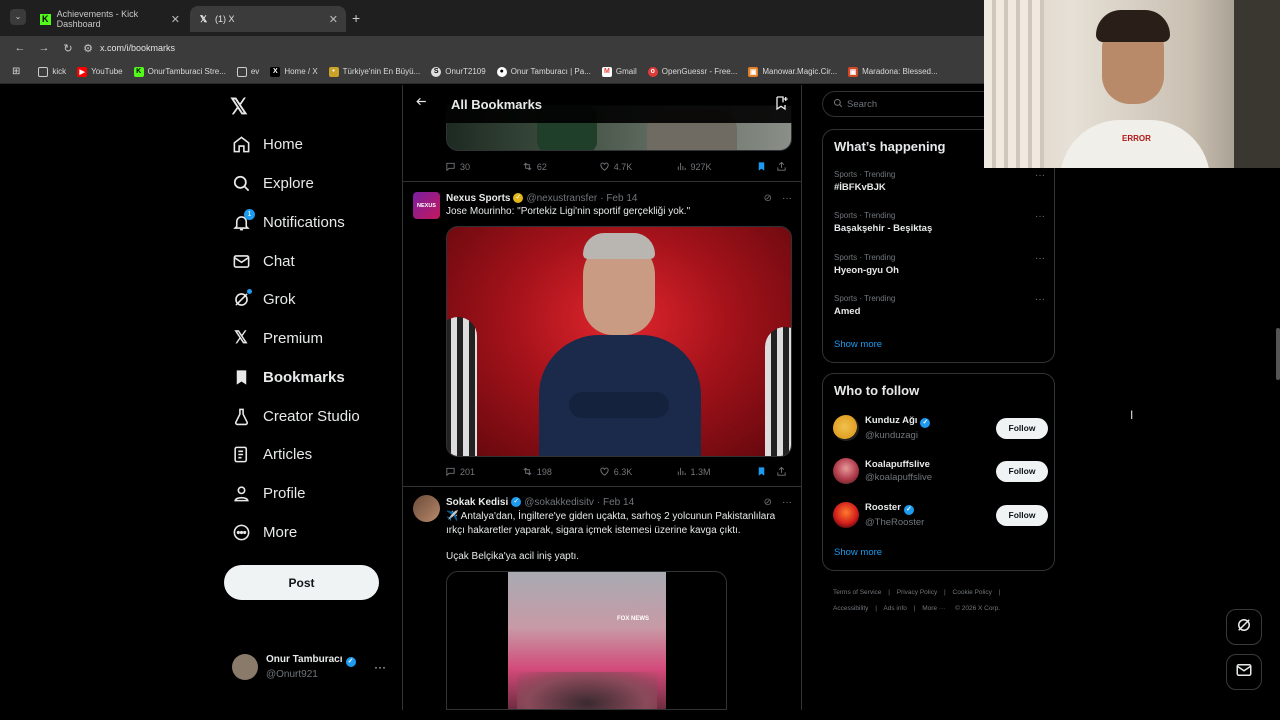 The width and height of the screenshot is (1280, 720). I want to click on grok-float-button, so click(1244, 627).